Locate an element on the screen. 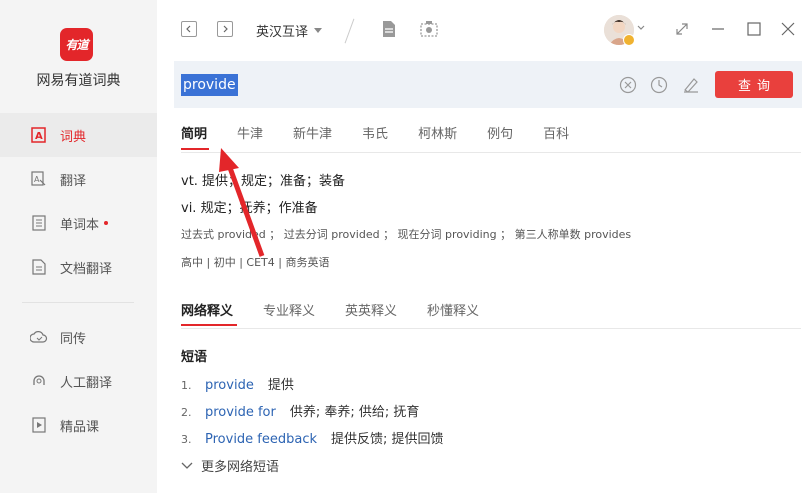 This screenshot has width=810, height=493. history-clock-icon is located at coordinates (659, 85).